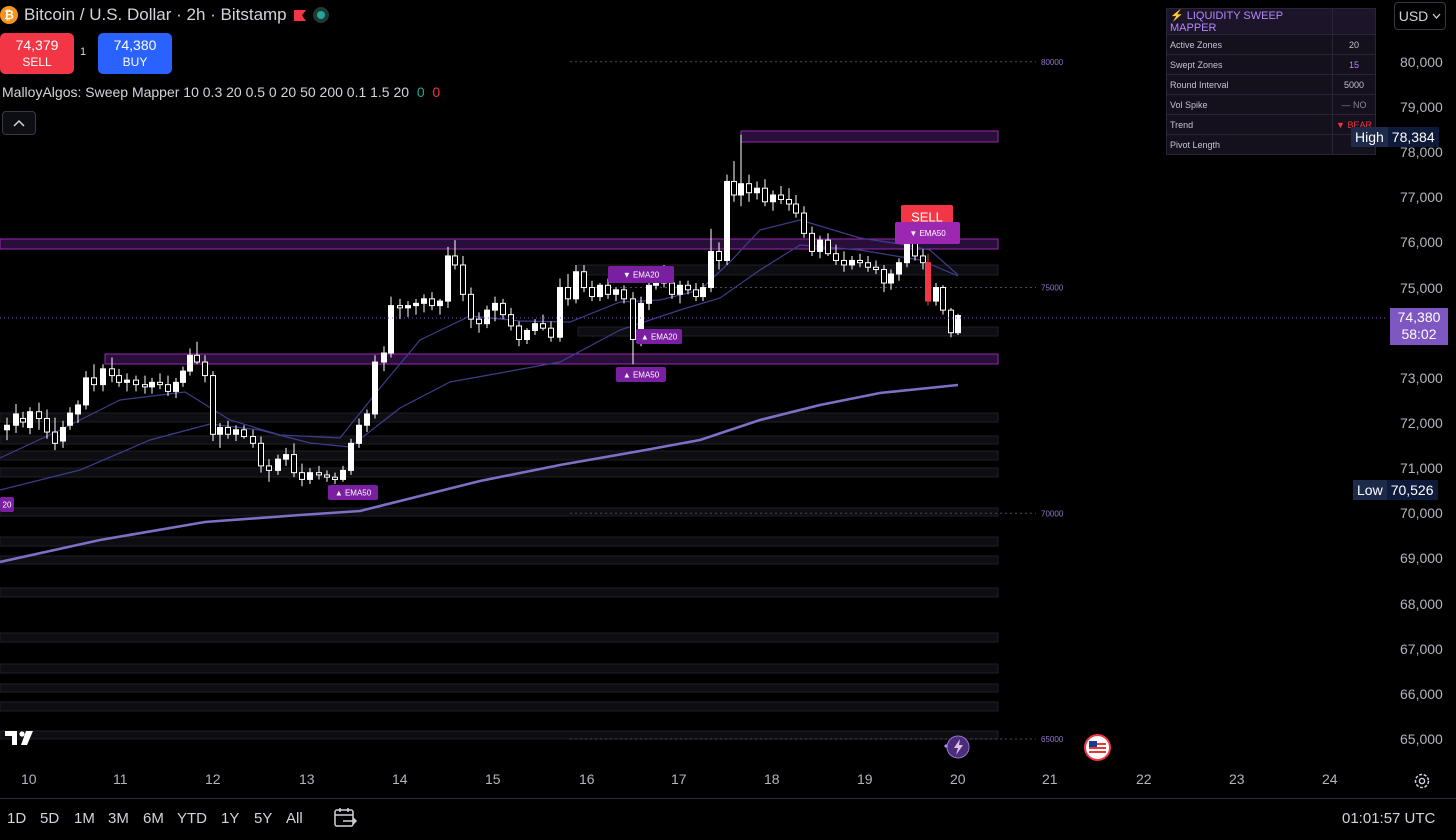  What do you see at coordinates (29, 779) in the screenshot?
I see `time-axis-label: 10` at bounding box center [29, 779].